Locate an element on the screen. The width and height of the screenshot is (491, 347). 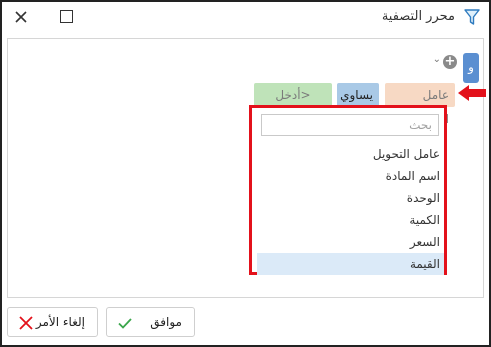
filter-funnel-icon is located at coordinates (472, 17).